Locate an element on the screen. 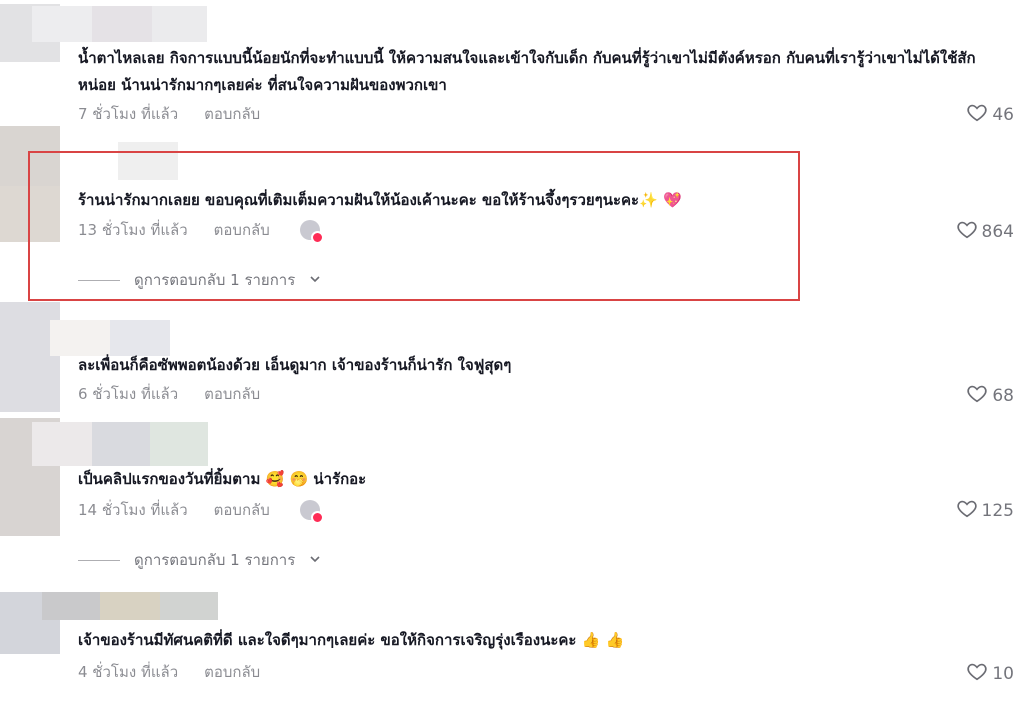 The image size is (1024, 710). like-button: 864 is located at coordinates (985, 231).